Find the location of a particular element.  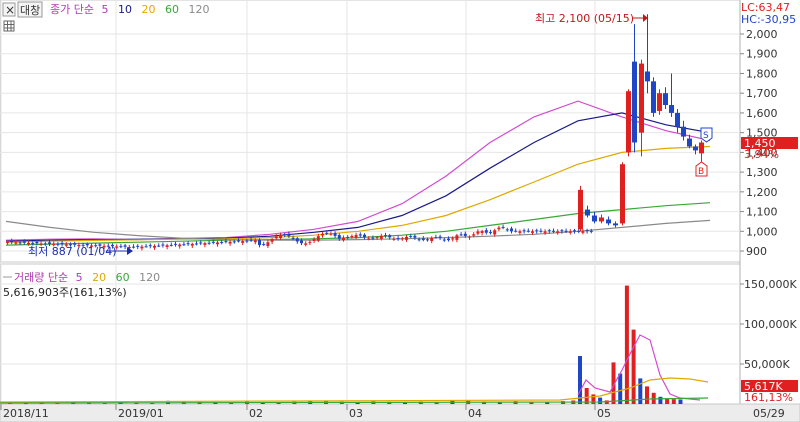

price-tick-label: 2,000 is located at coordinates (762, 34).